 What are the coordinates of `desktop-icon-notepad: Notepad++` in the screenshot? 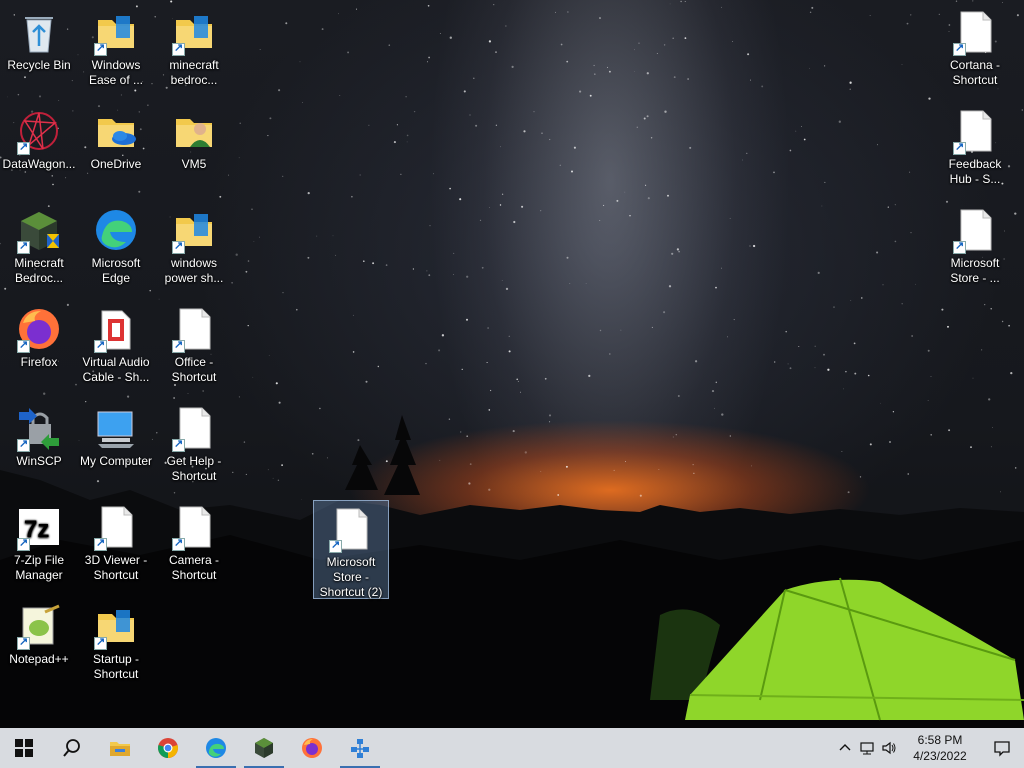 It's located at (39, 632).